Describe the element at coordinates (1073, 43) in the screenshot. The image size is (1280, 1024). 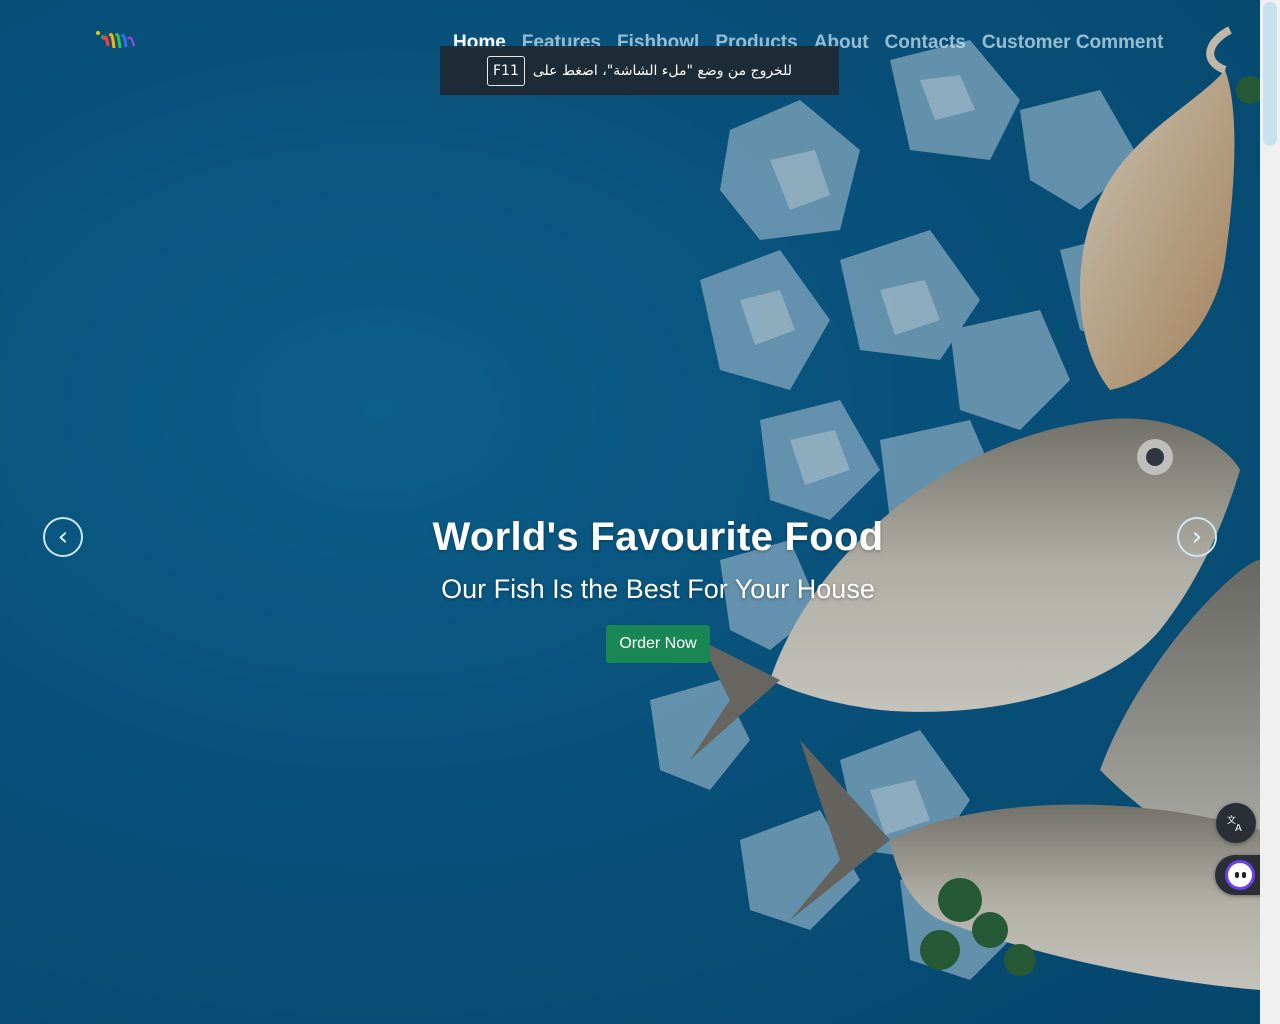
I see `nav-customer-comment: Customer Comment` at that location.